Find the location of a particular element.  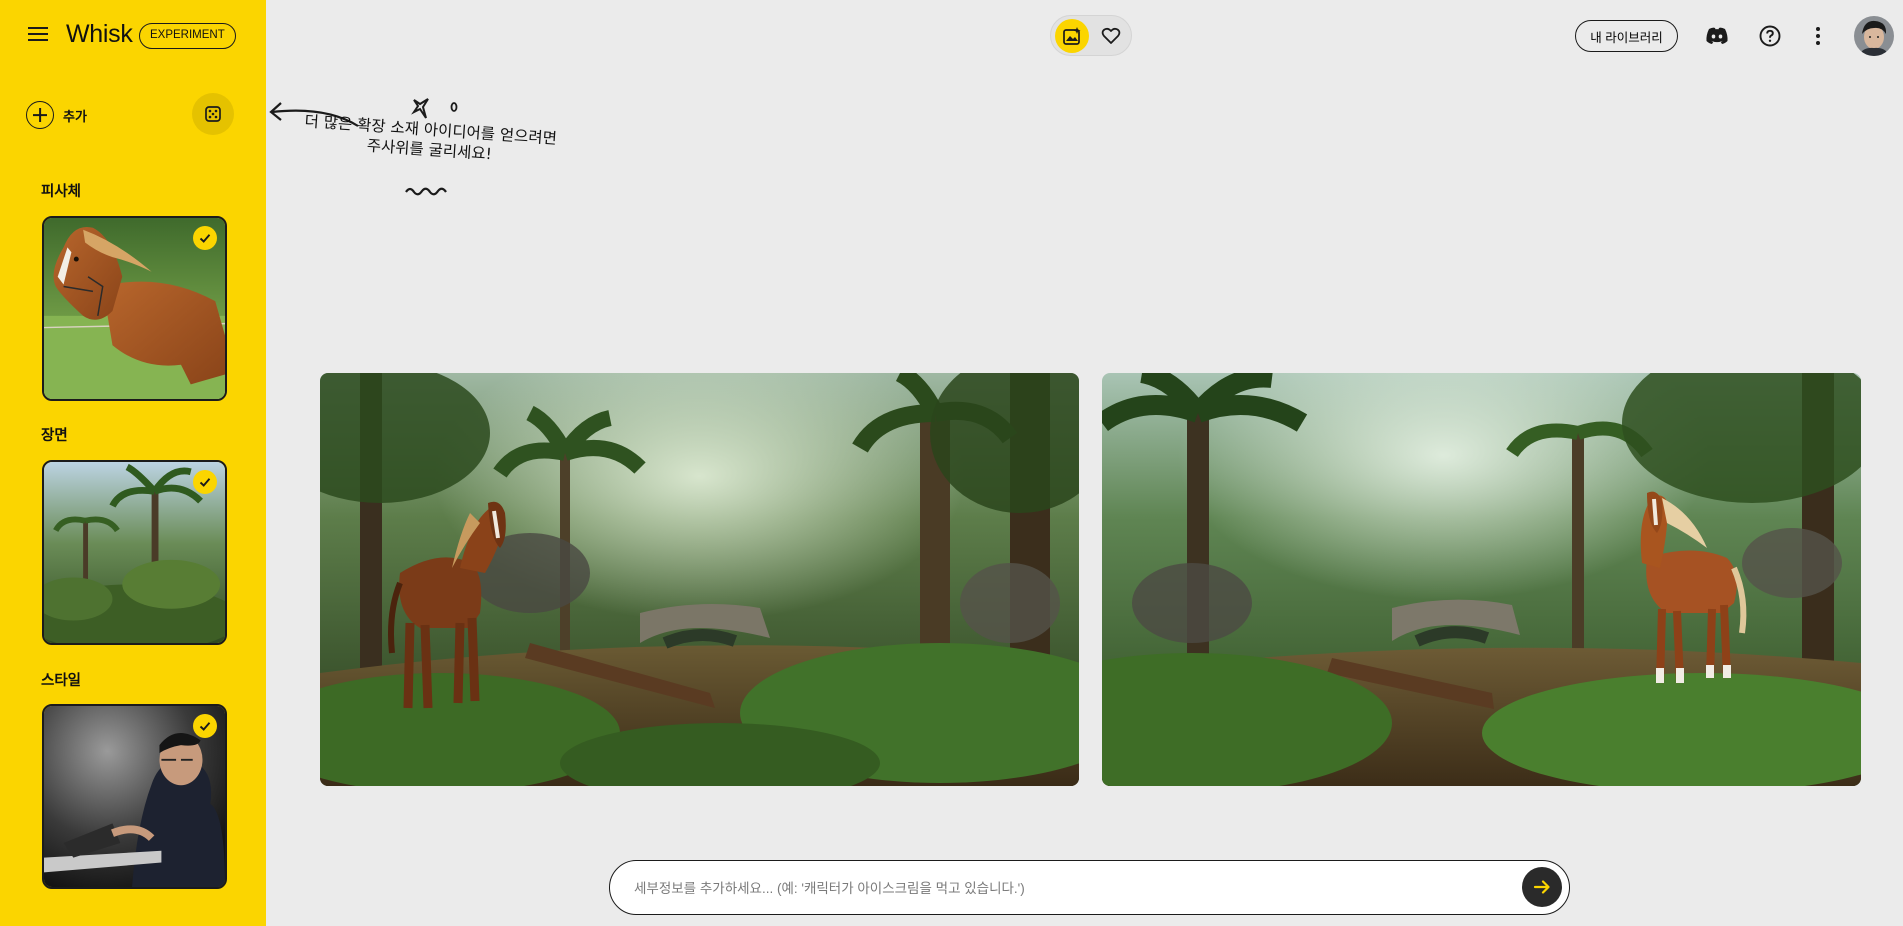

discord-button is located at coordinates (1717, 36).